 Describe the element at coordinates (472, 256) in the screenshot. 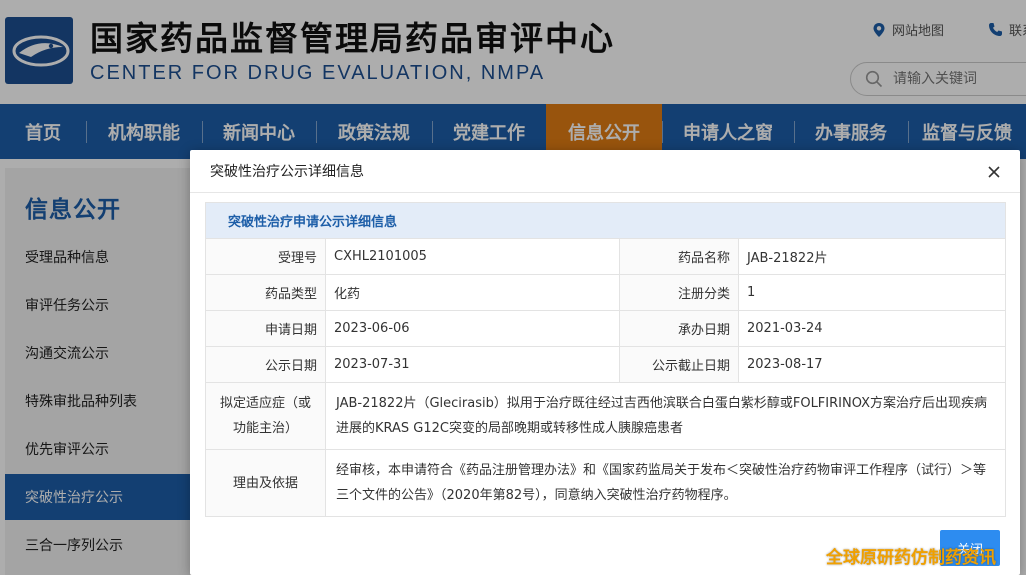

I see `accept-no-value: CXHL2101005` at that location.